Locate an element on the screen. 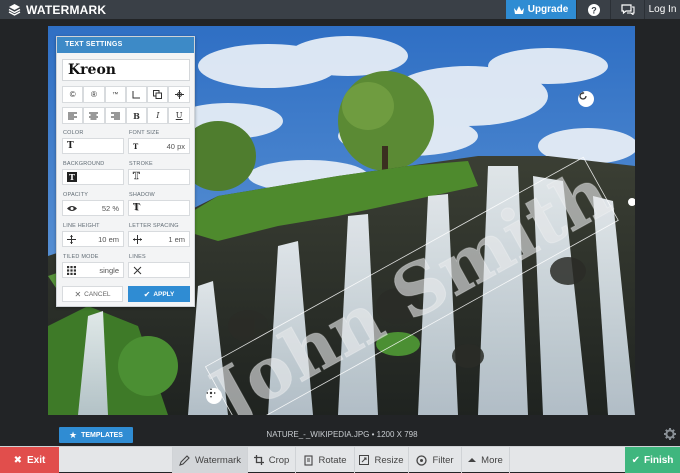 The width and height of the screenshot is (680, 473). lines-picker is located at coordinates (159, 270).